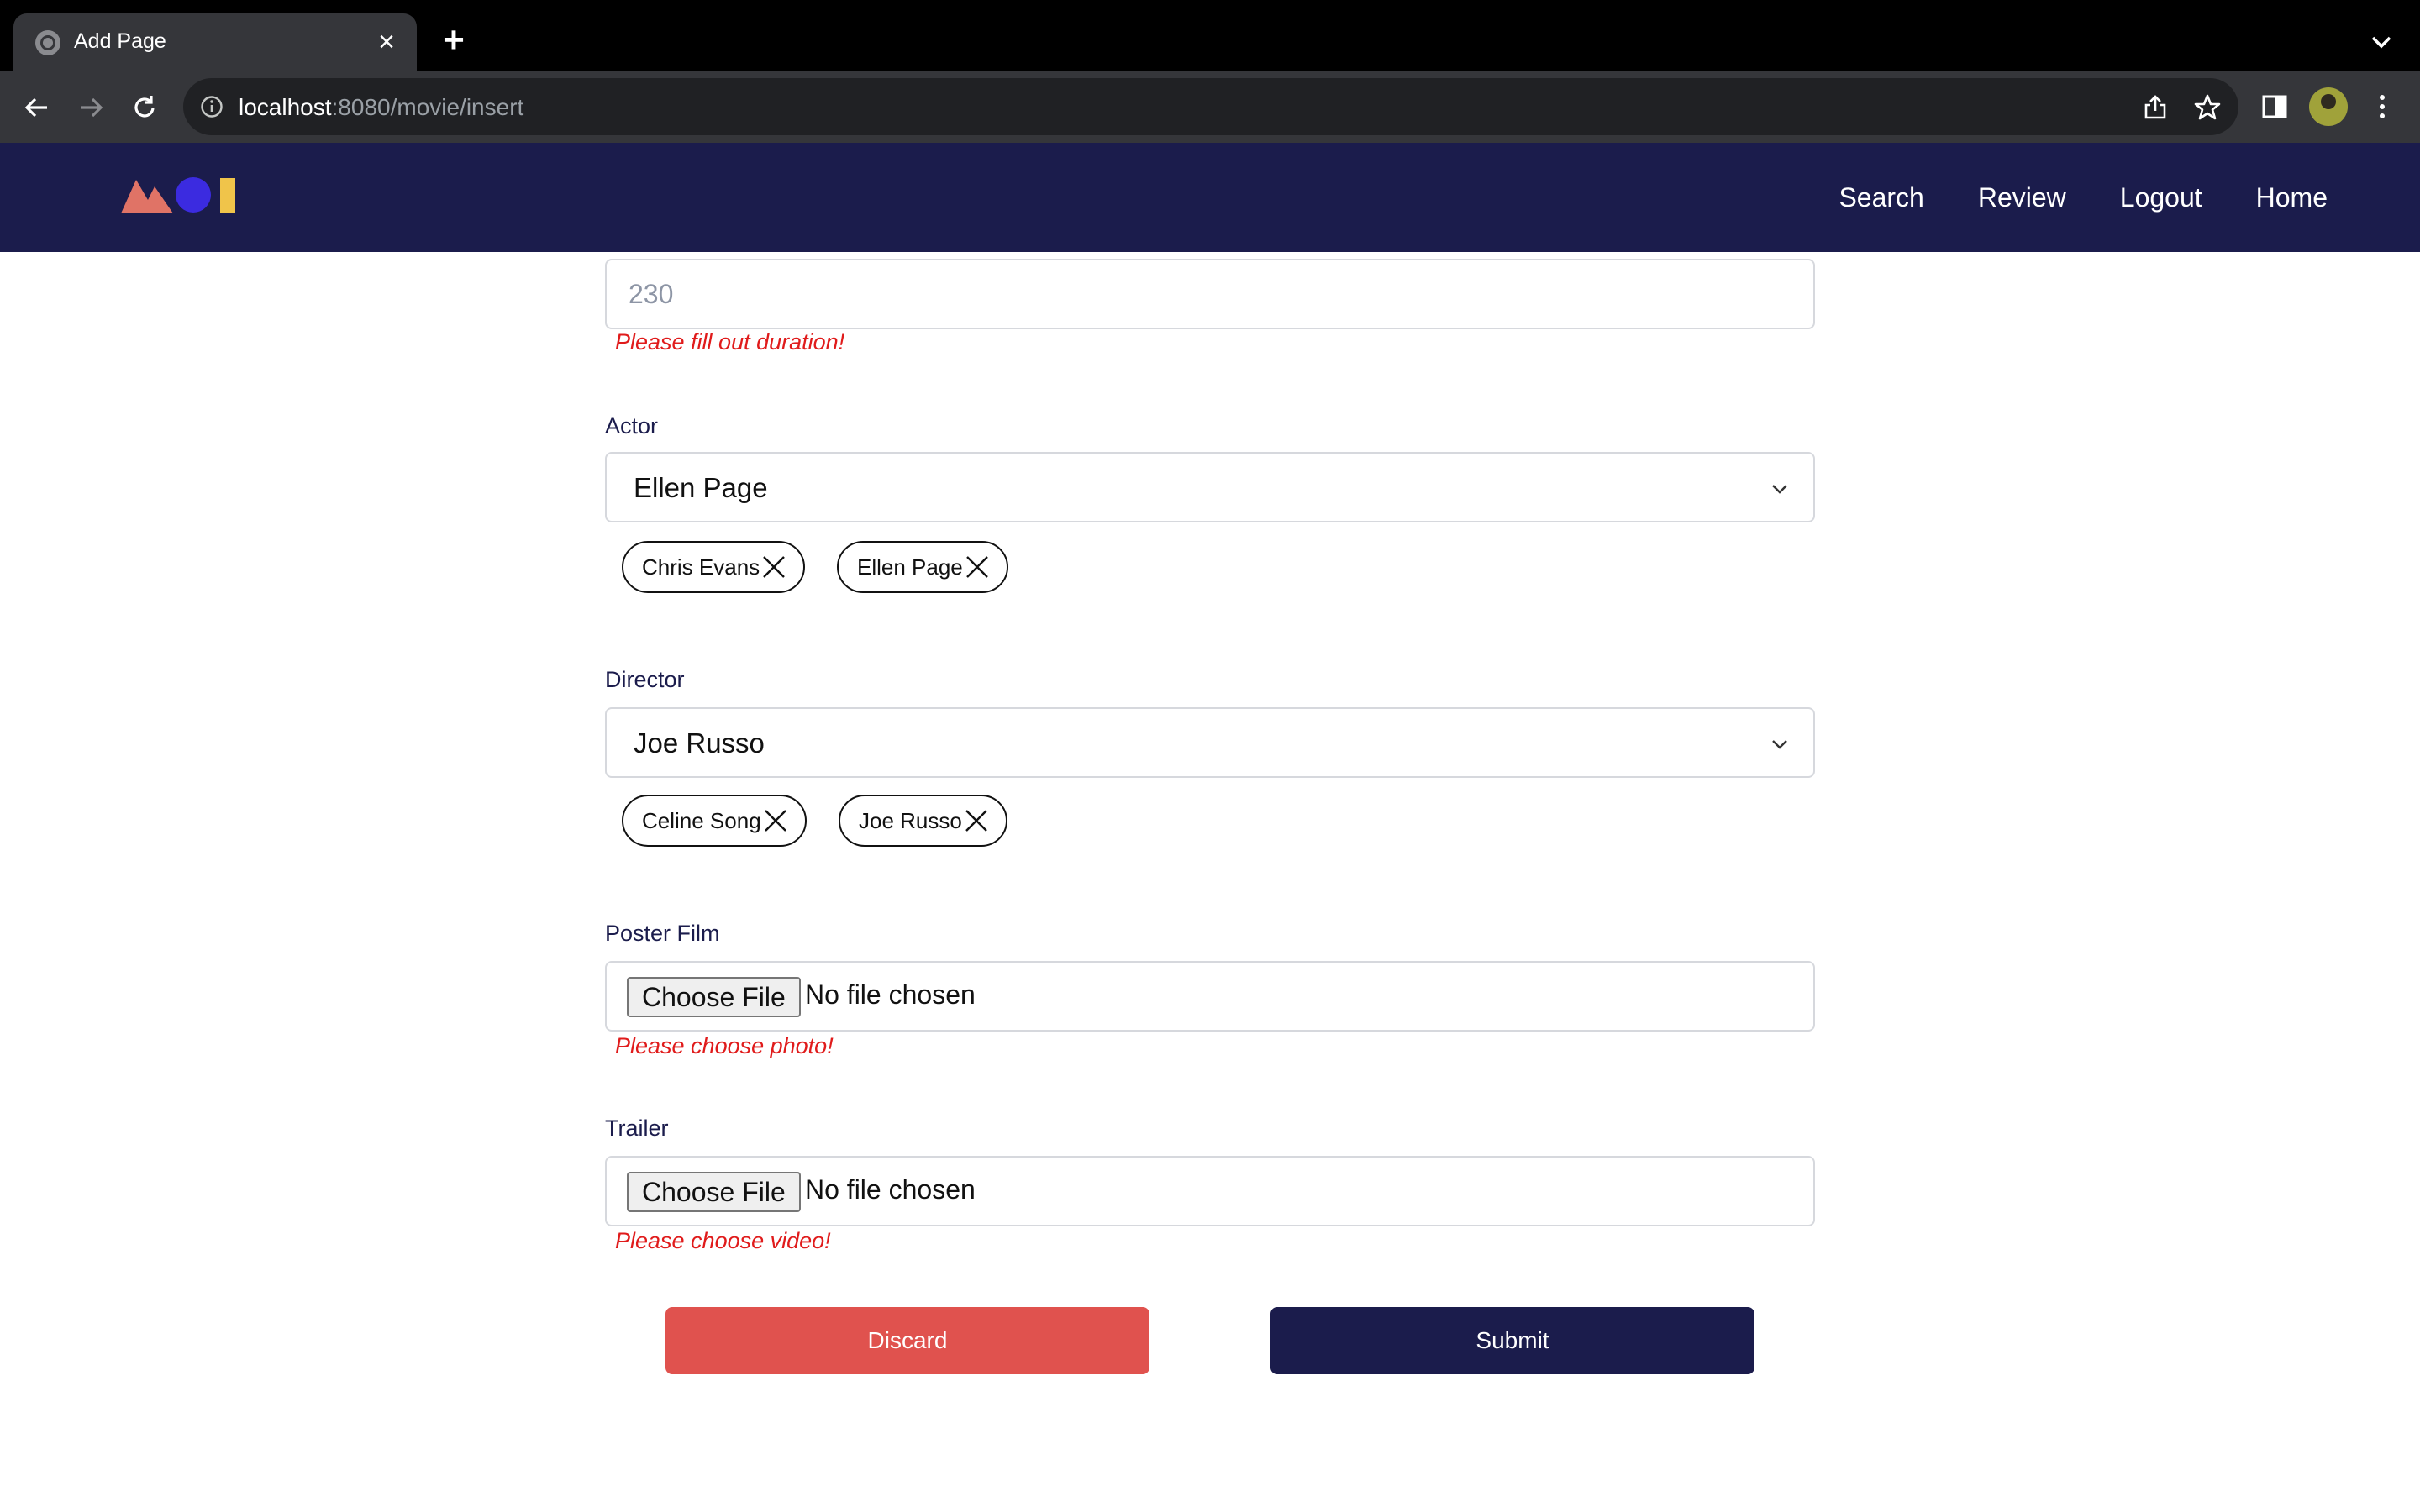 Image resolution: width=2420 pixels, height=1512 pixels. What do you see at coordinates (714, 1192) in the screenshot?
I see `trailer-choose-file-button: Choose File` at bounding box center [714, 1192].